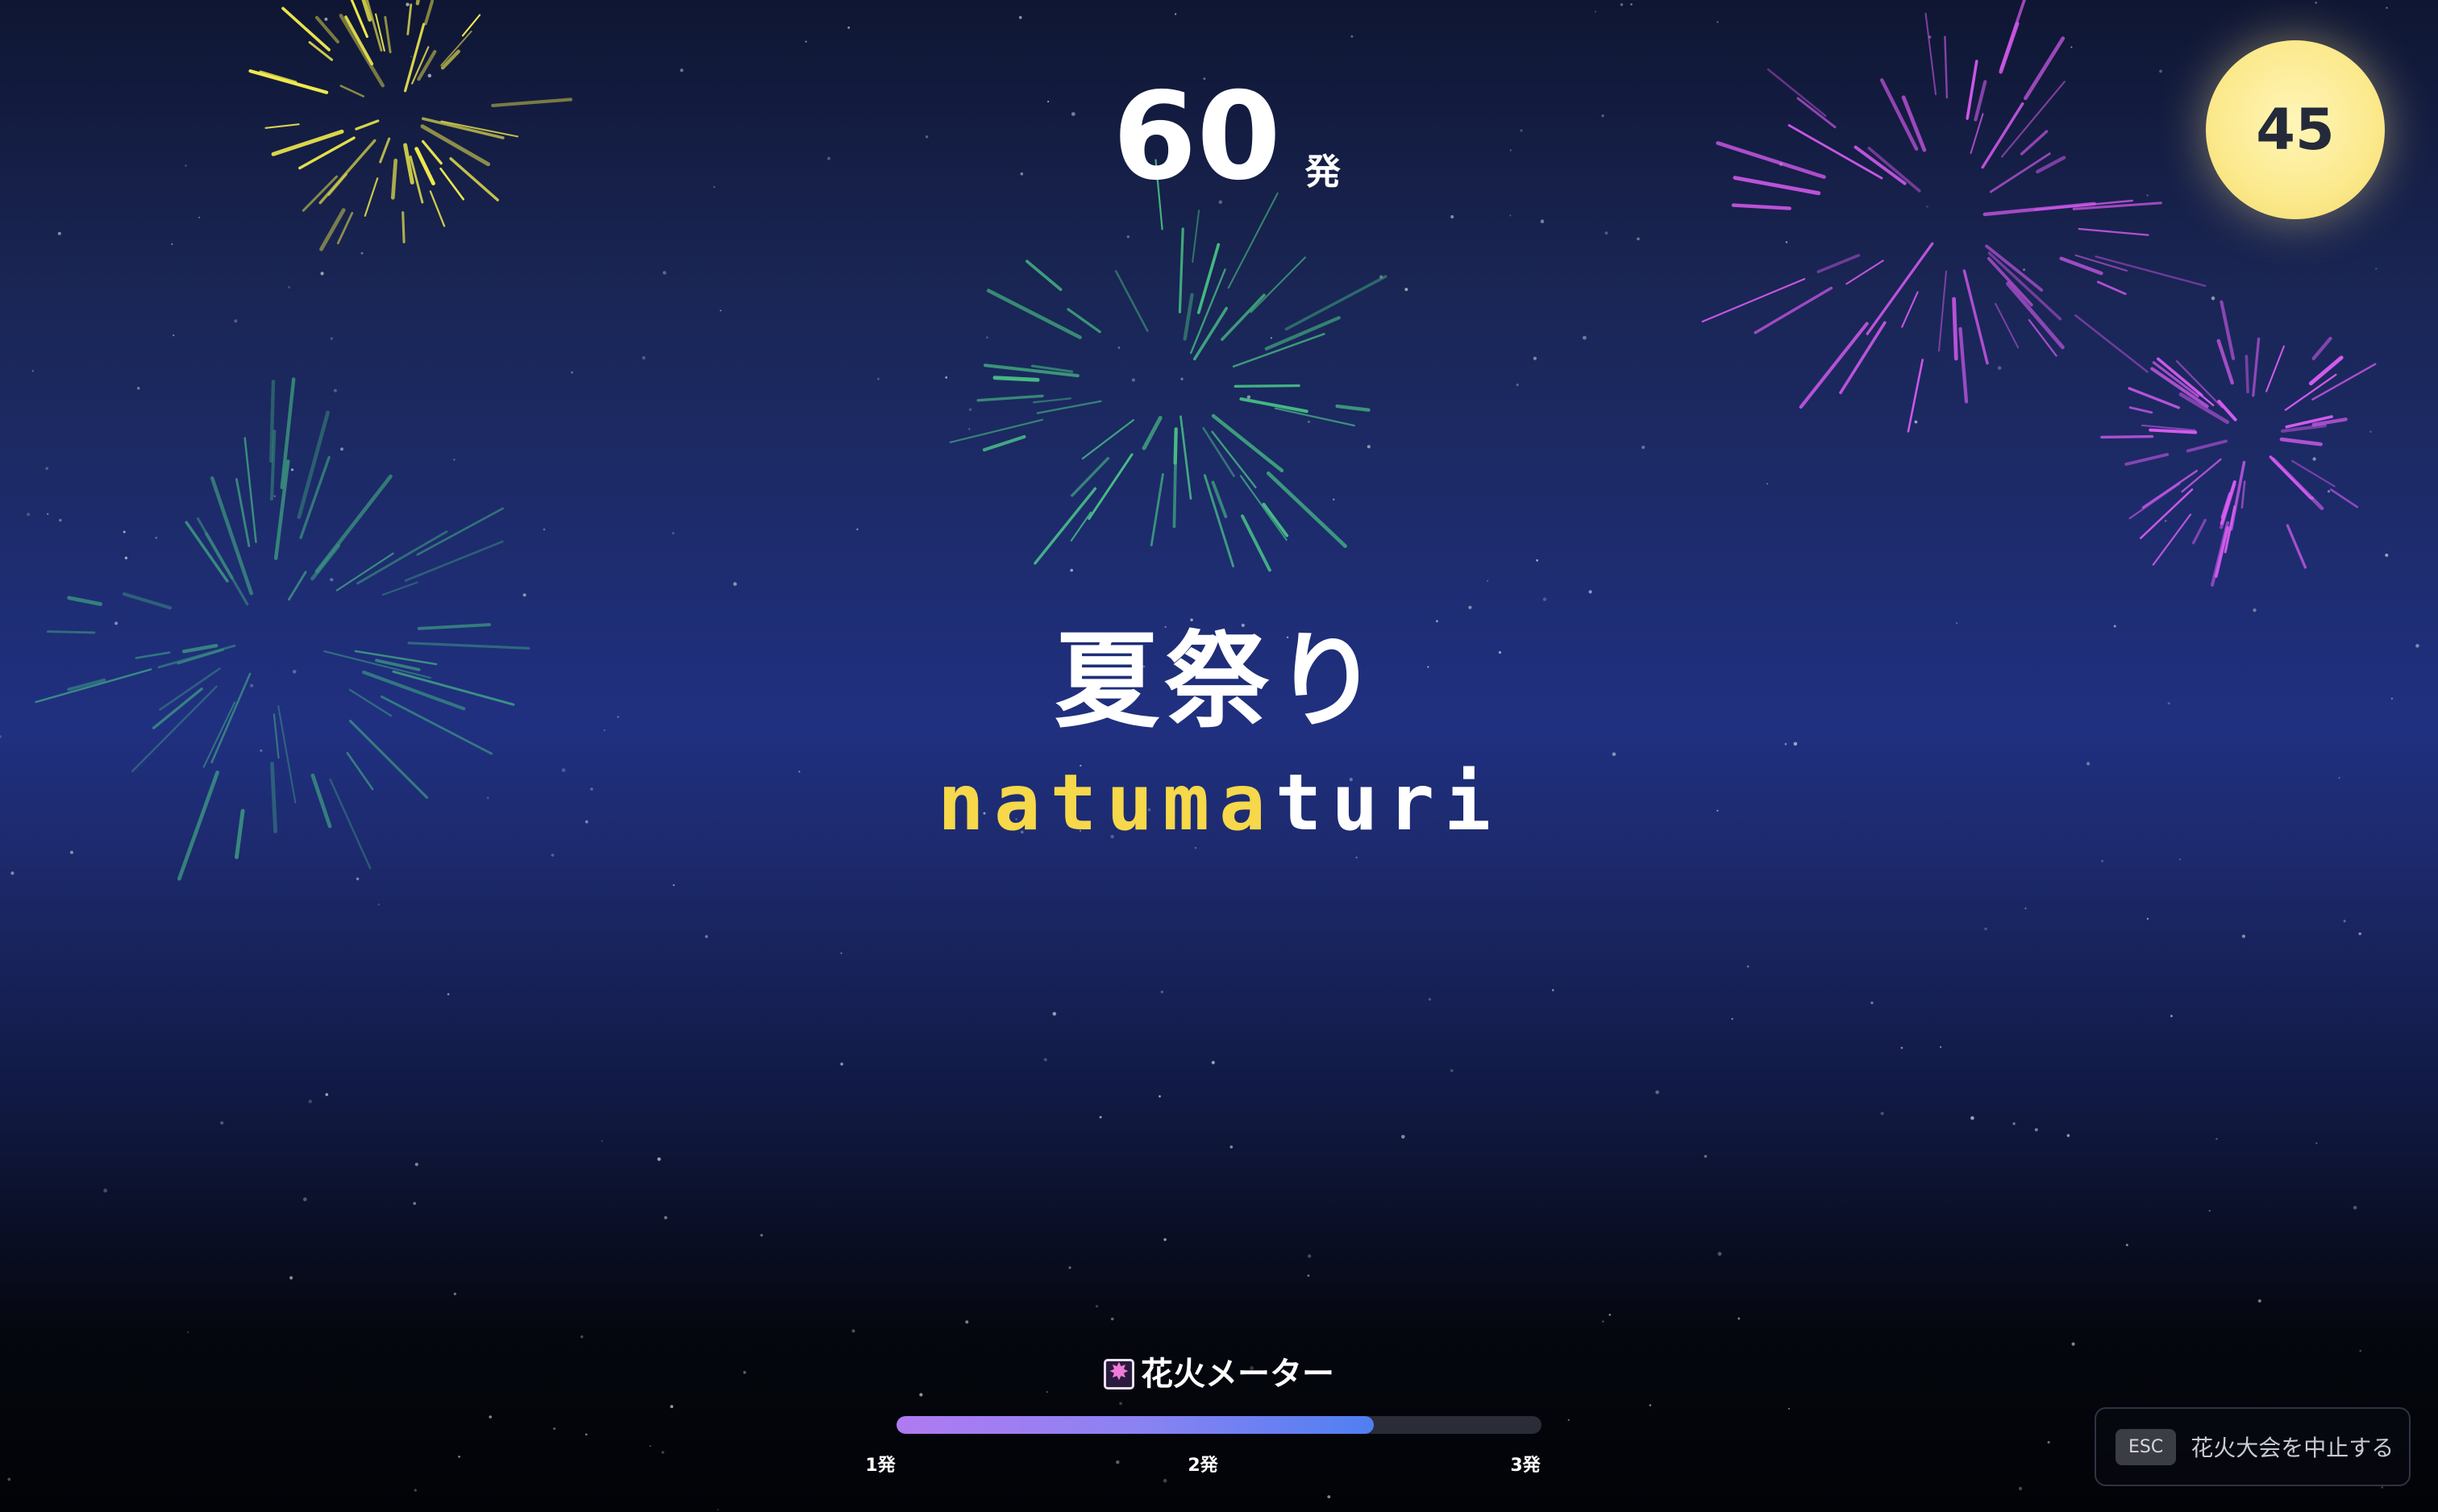  What do you see at coordinates (1119, 1373) in the screenshot?
I see `firework-icon` at bounding box center [1119, 1373].